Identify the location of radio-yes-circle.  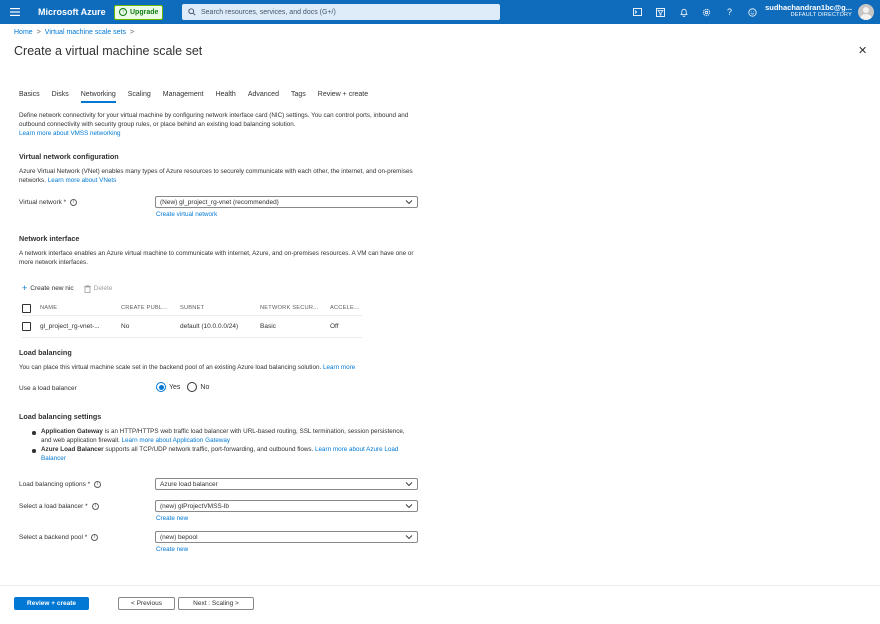
(161, 387).